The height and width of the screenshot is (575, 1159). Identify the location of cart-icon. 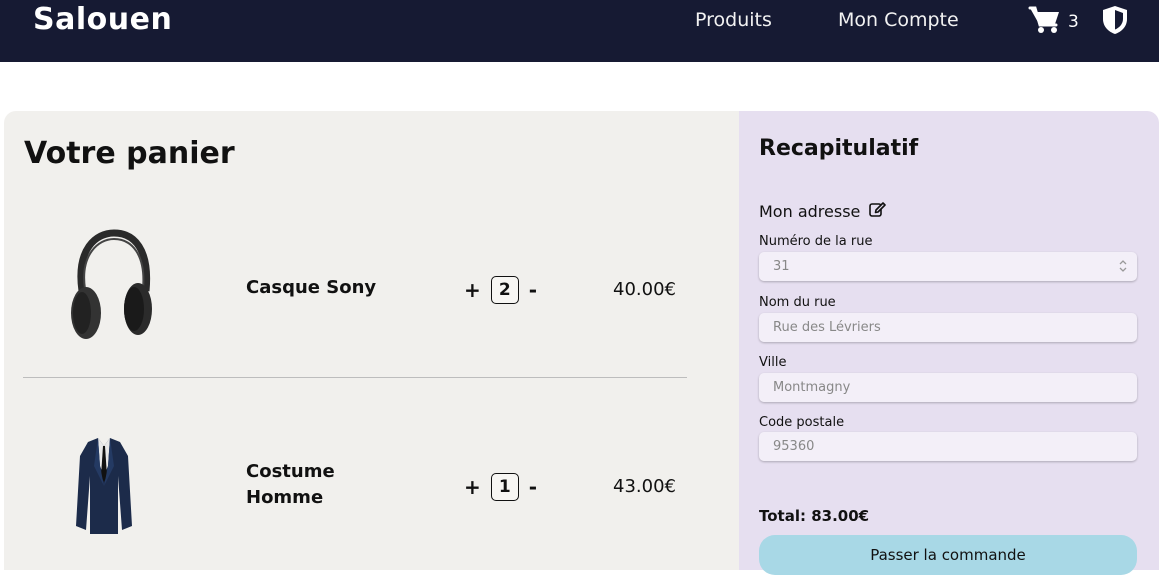
(1045, 22).